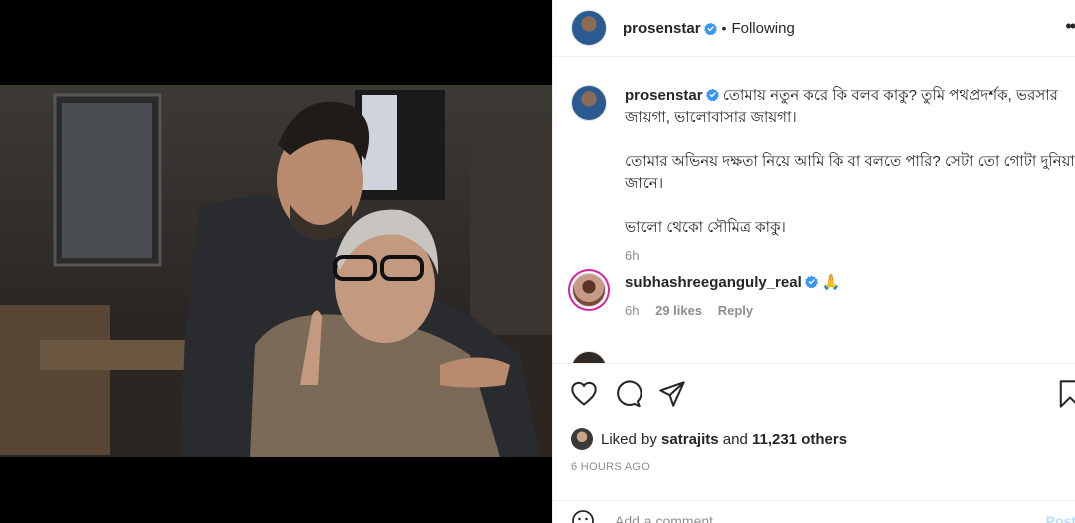 The image size is (1075, 523). What do you see at coordinates (735, 310) in the screenshot?
I see `reply-button: Reply` at bounding box center [735, 310].